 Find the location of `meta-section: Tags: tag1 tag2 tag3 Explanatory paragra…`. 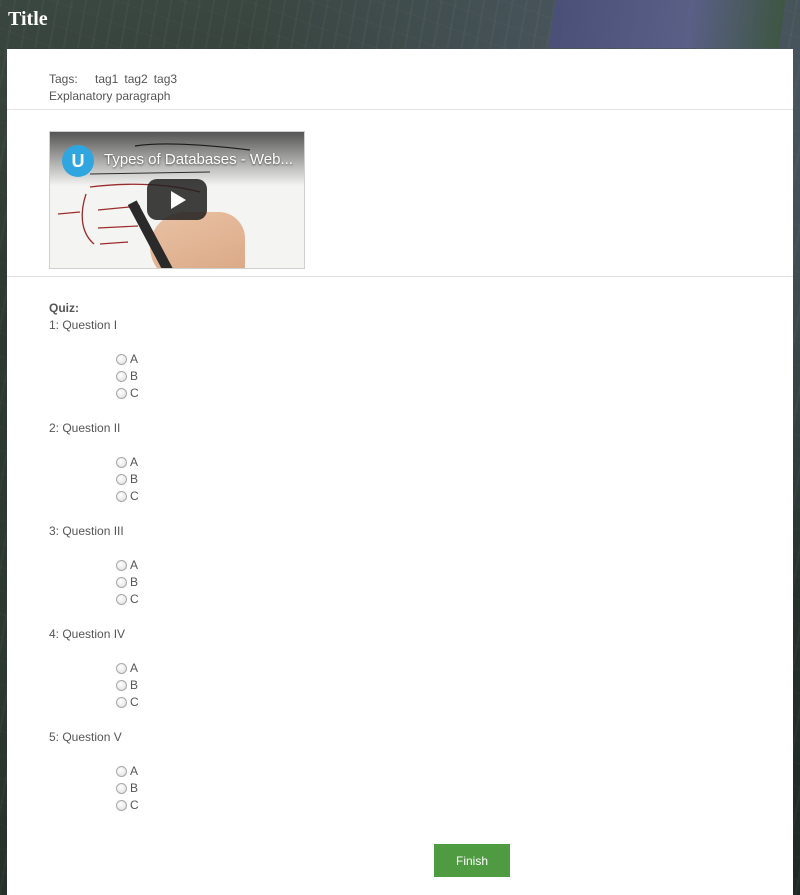

meta-section: Tags: tag1 tag2 tag3 Explanatory paragra… is located at coordinates (400, 79).